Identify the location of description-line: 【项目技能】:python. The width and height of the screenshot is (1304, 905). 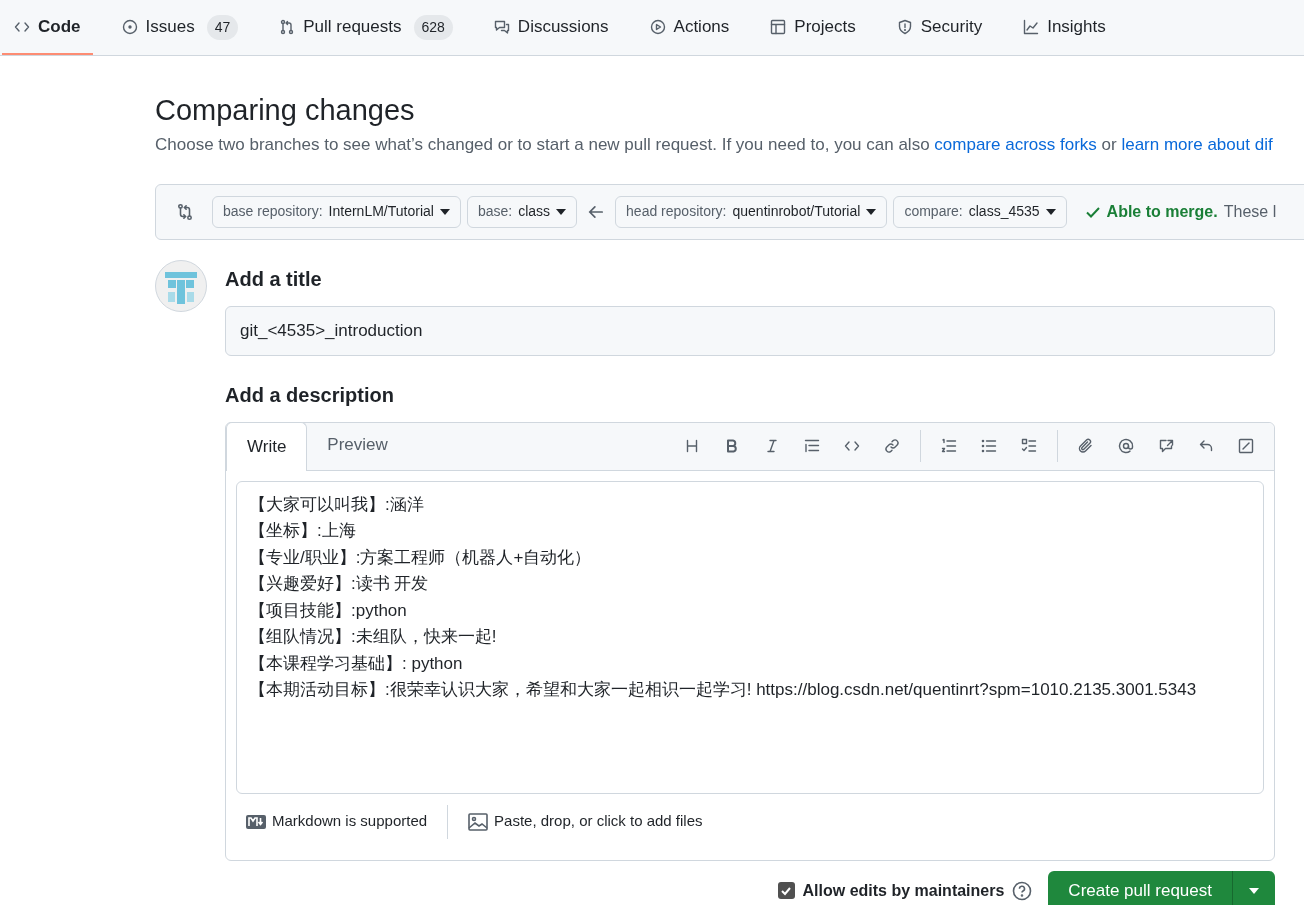
(328, 610).